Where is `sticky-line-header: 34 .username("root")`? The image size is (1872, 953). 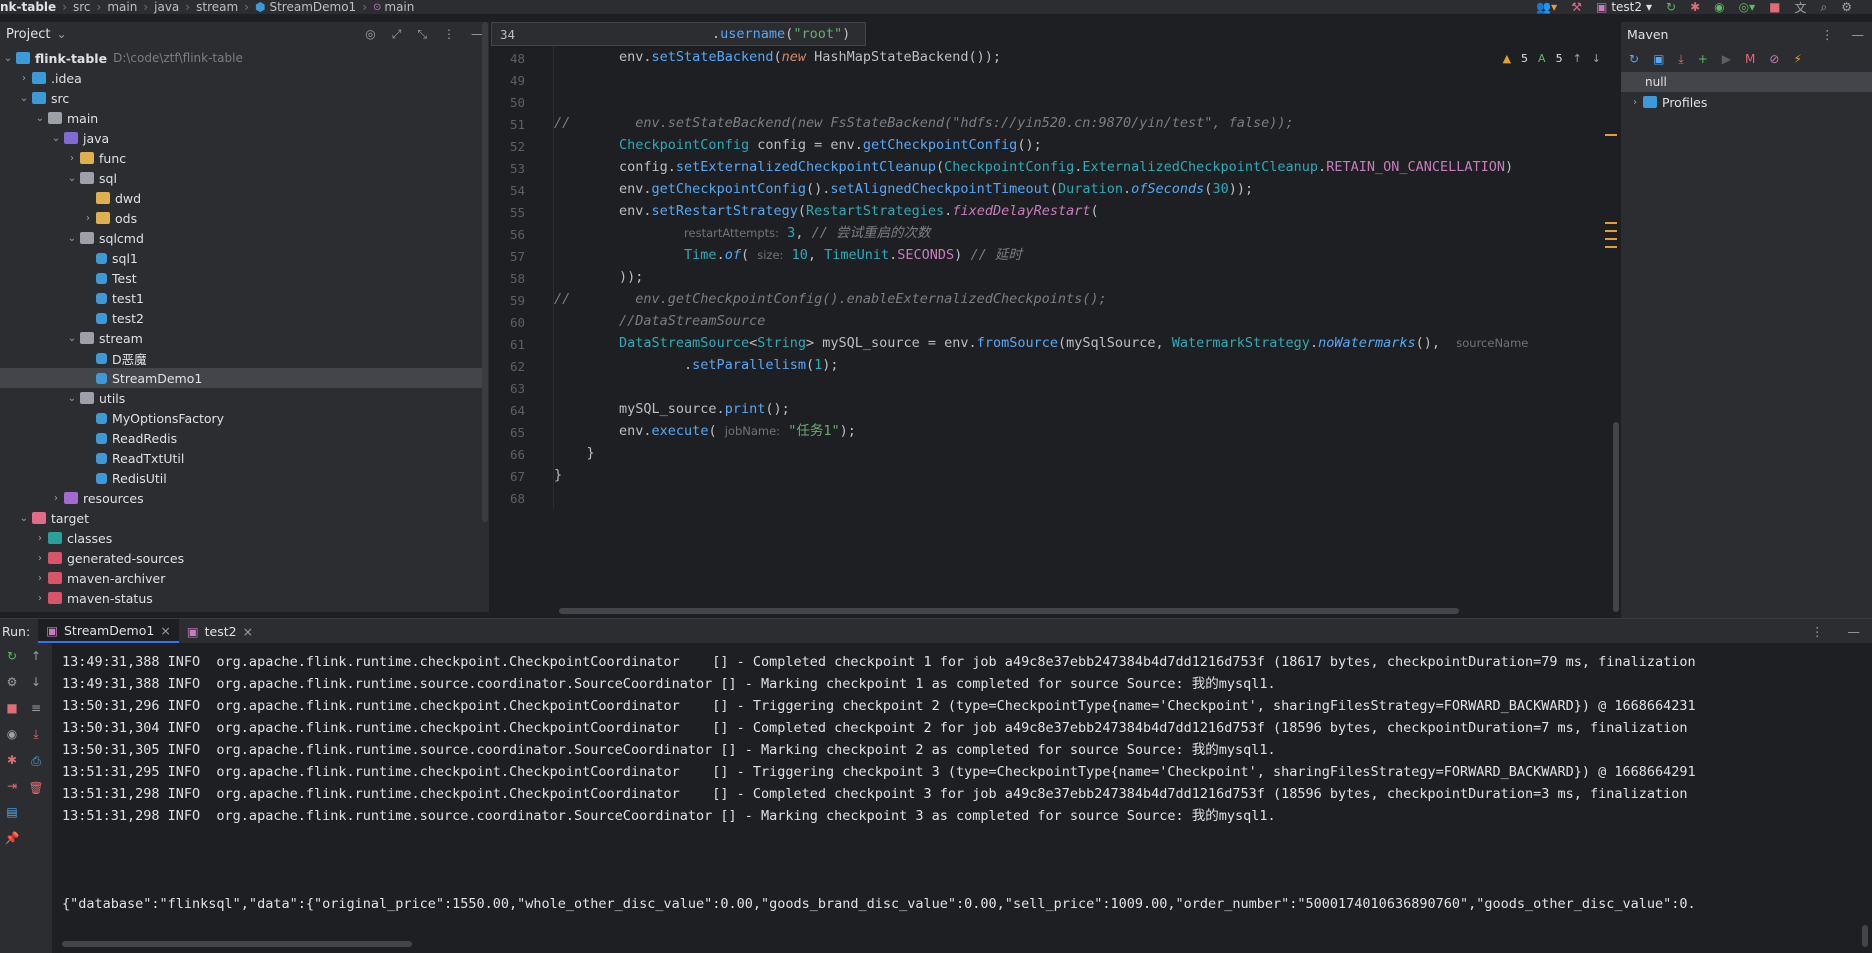
sticky-line-header: 34 .username("root") is located at coordinates (678, 34).